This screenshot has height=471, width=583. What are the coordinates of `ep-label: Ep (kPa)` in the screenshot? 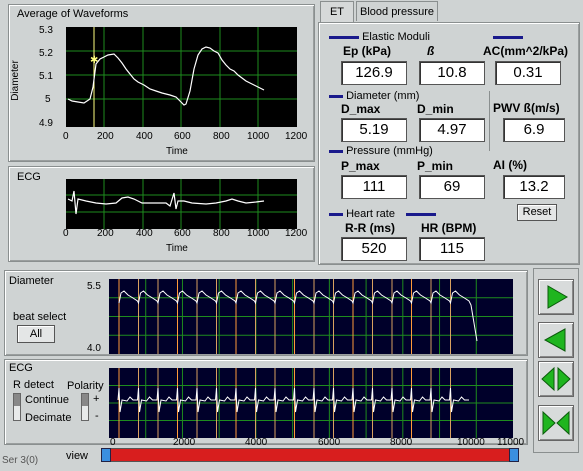 It's located at (367, 51).